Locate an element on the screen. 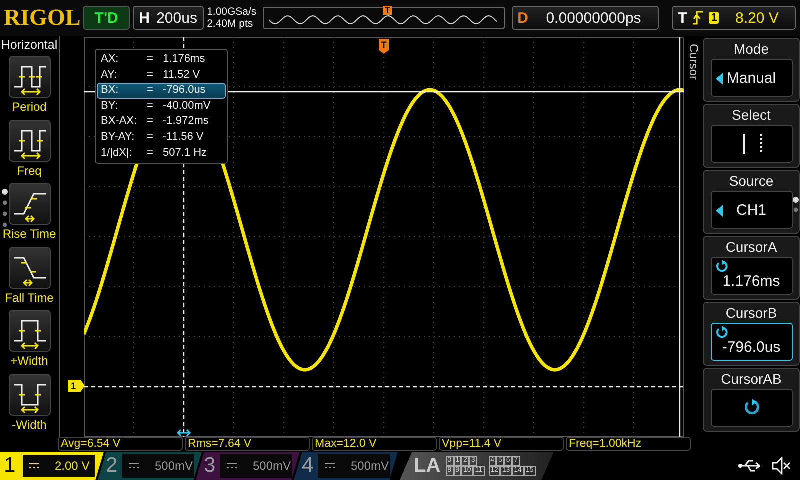 This screenshot has height=480, width=800. readout-label: BY-AY: is located at coordinates (118, 137).